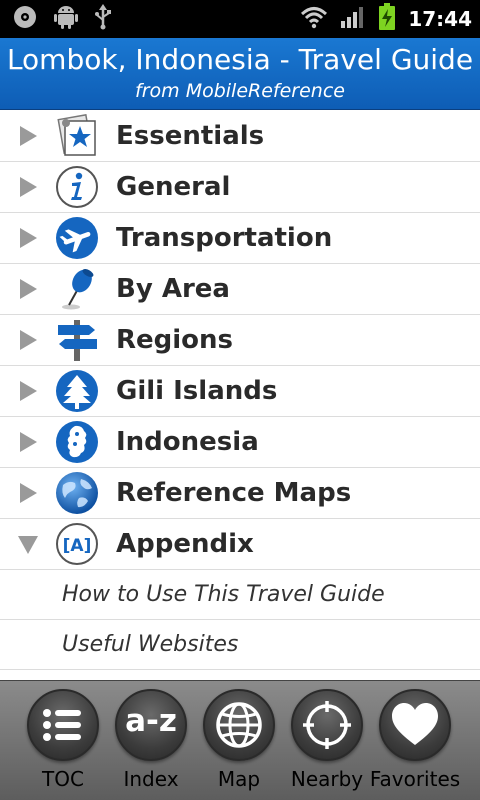 Image resolution: width=480 pixels, height=800 pixels. What do you see at coordinates (66, 19) in the screenshot?
I see `android-debug-icon` at bounding box center [66, 19].